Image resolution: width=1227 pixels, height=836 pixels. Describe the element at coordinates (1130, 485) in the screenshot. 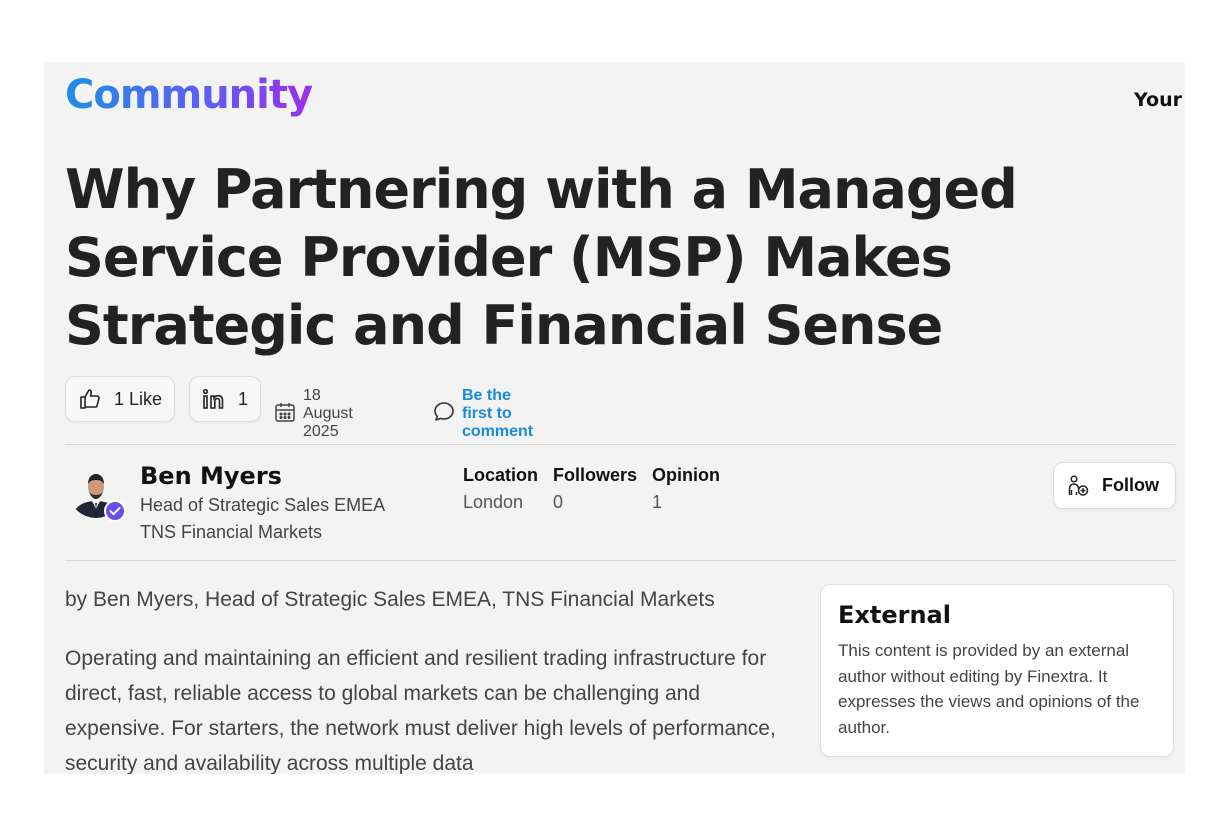

I see `follow-label: Follow` at that location.